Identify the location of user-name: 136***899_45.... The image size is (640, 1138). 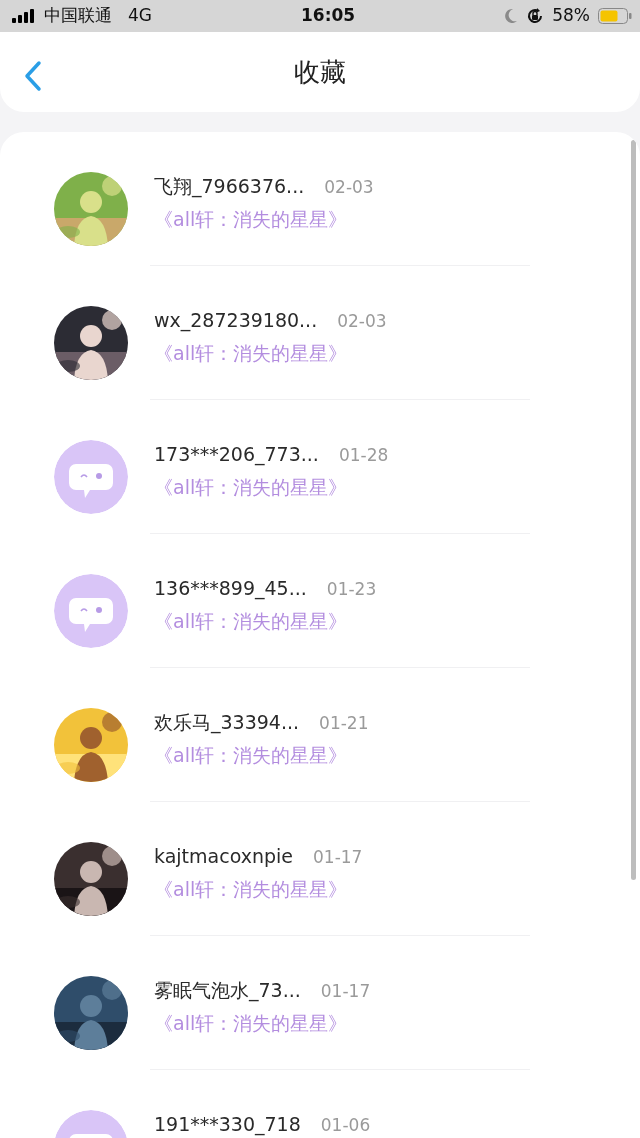
(230, 589).